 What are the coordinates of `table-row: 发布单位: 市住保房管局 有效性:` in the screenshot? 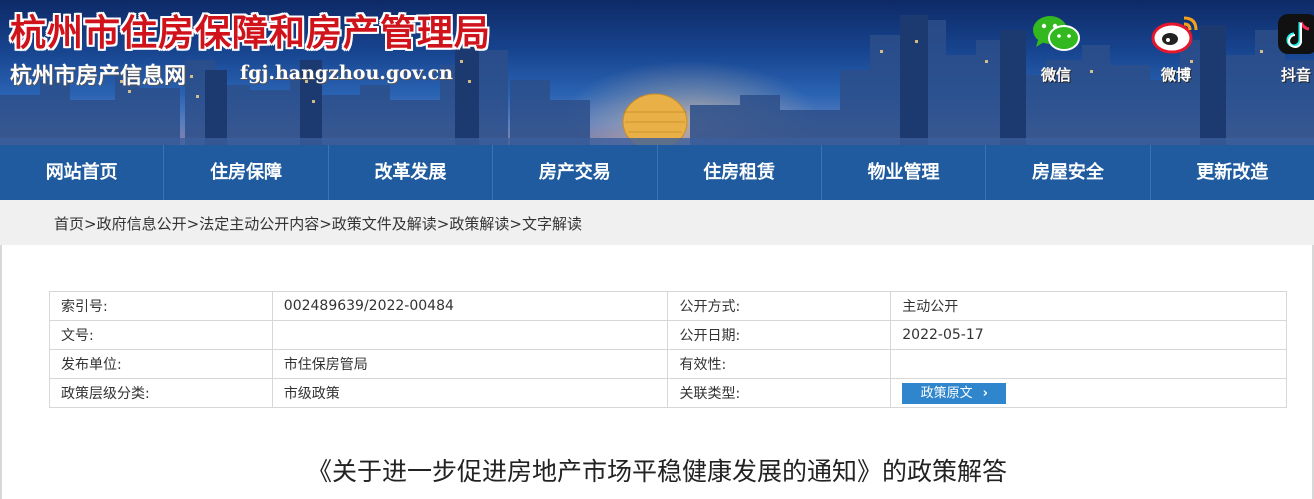 It's located at (668, 364).